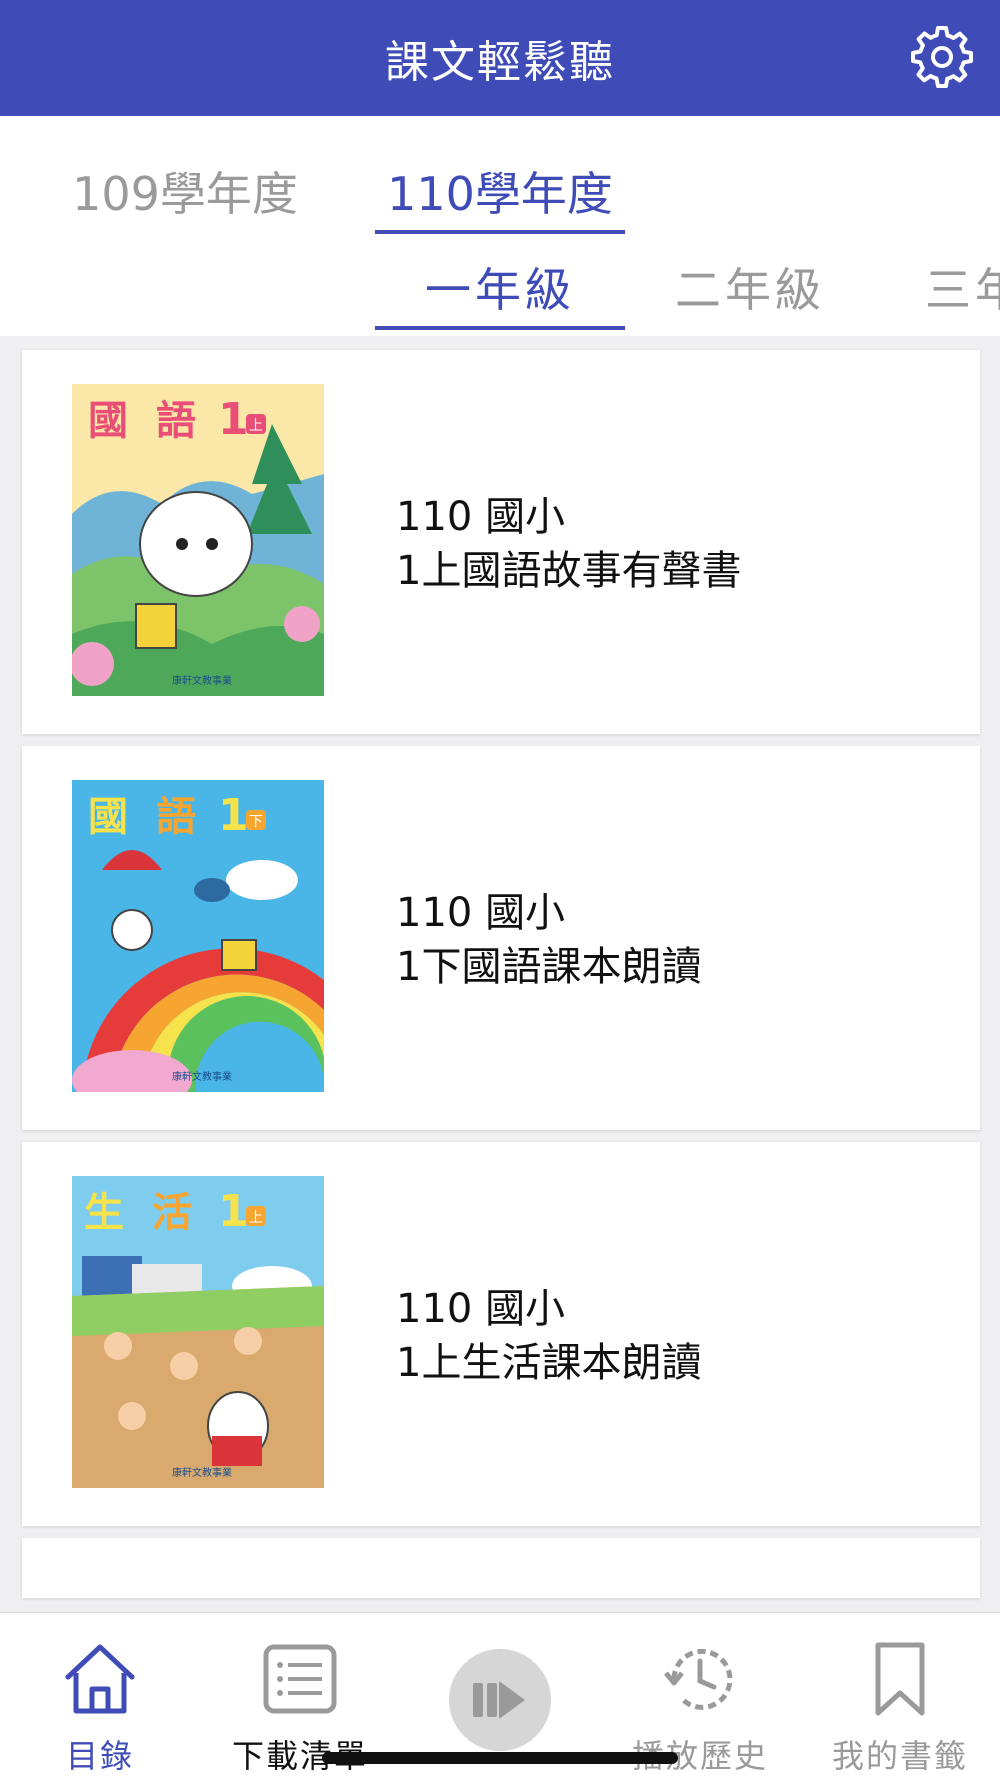 This screenshot has height=1779, width=1000. Describe the element at coordinates (549, 967) in the screenshot. I see `book-title: 1下國語課本朗讀` at that location.